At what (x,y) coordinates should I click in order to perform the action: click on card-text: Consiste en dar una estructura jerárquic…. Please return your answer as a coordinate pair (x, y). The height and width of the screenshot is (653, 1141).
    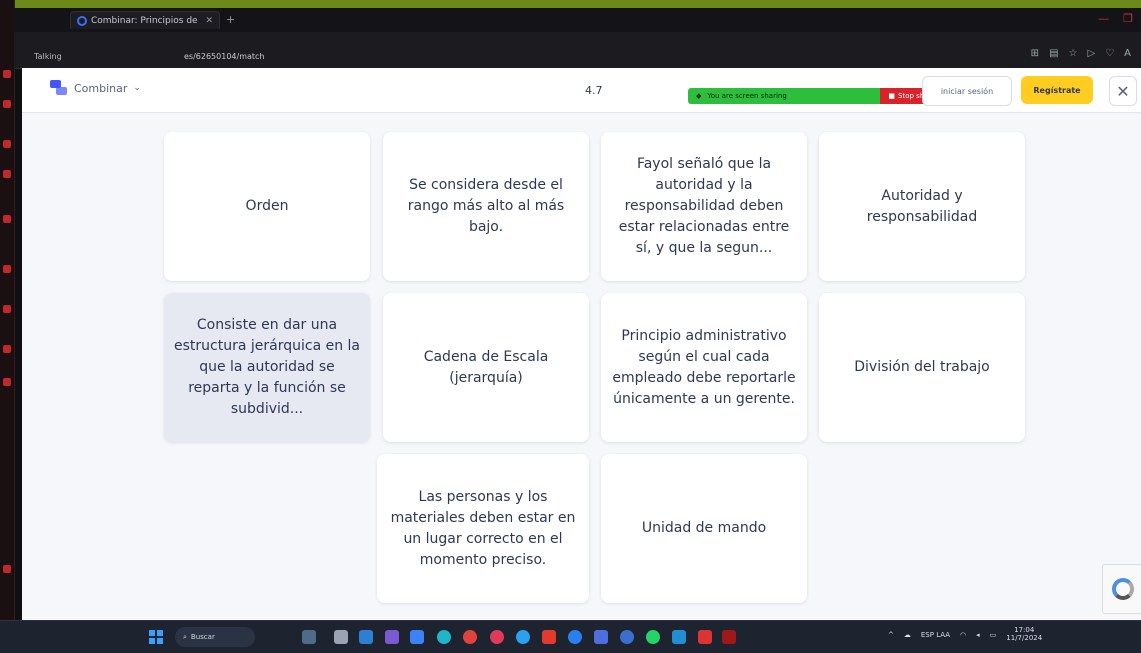
    Looking at the image, I should click on (267, 367).